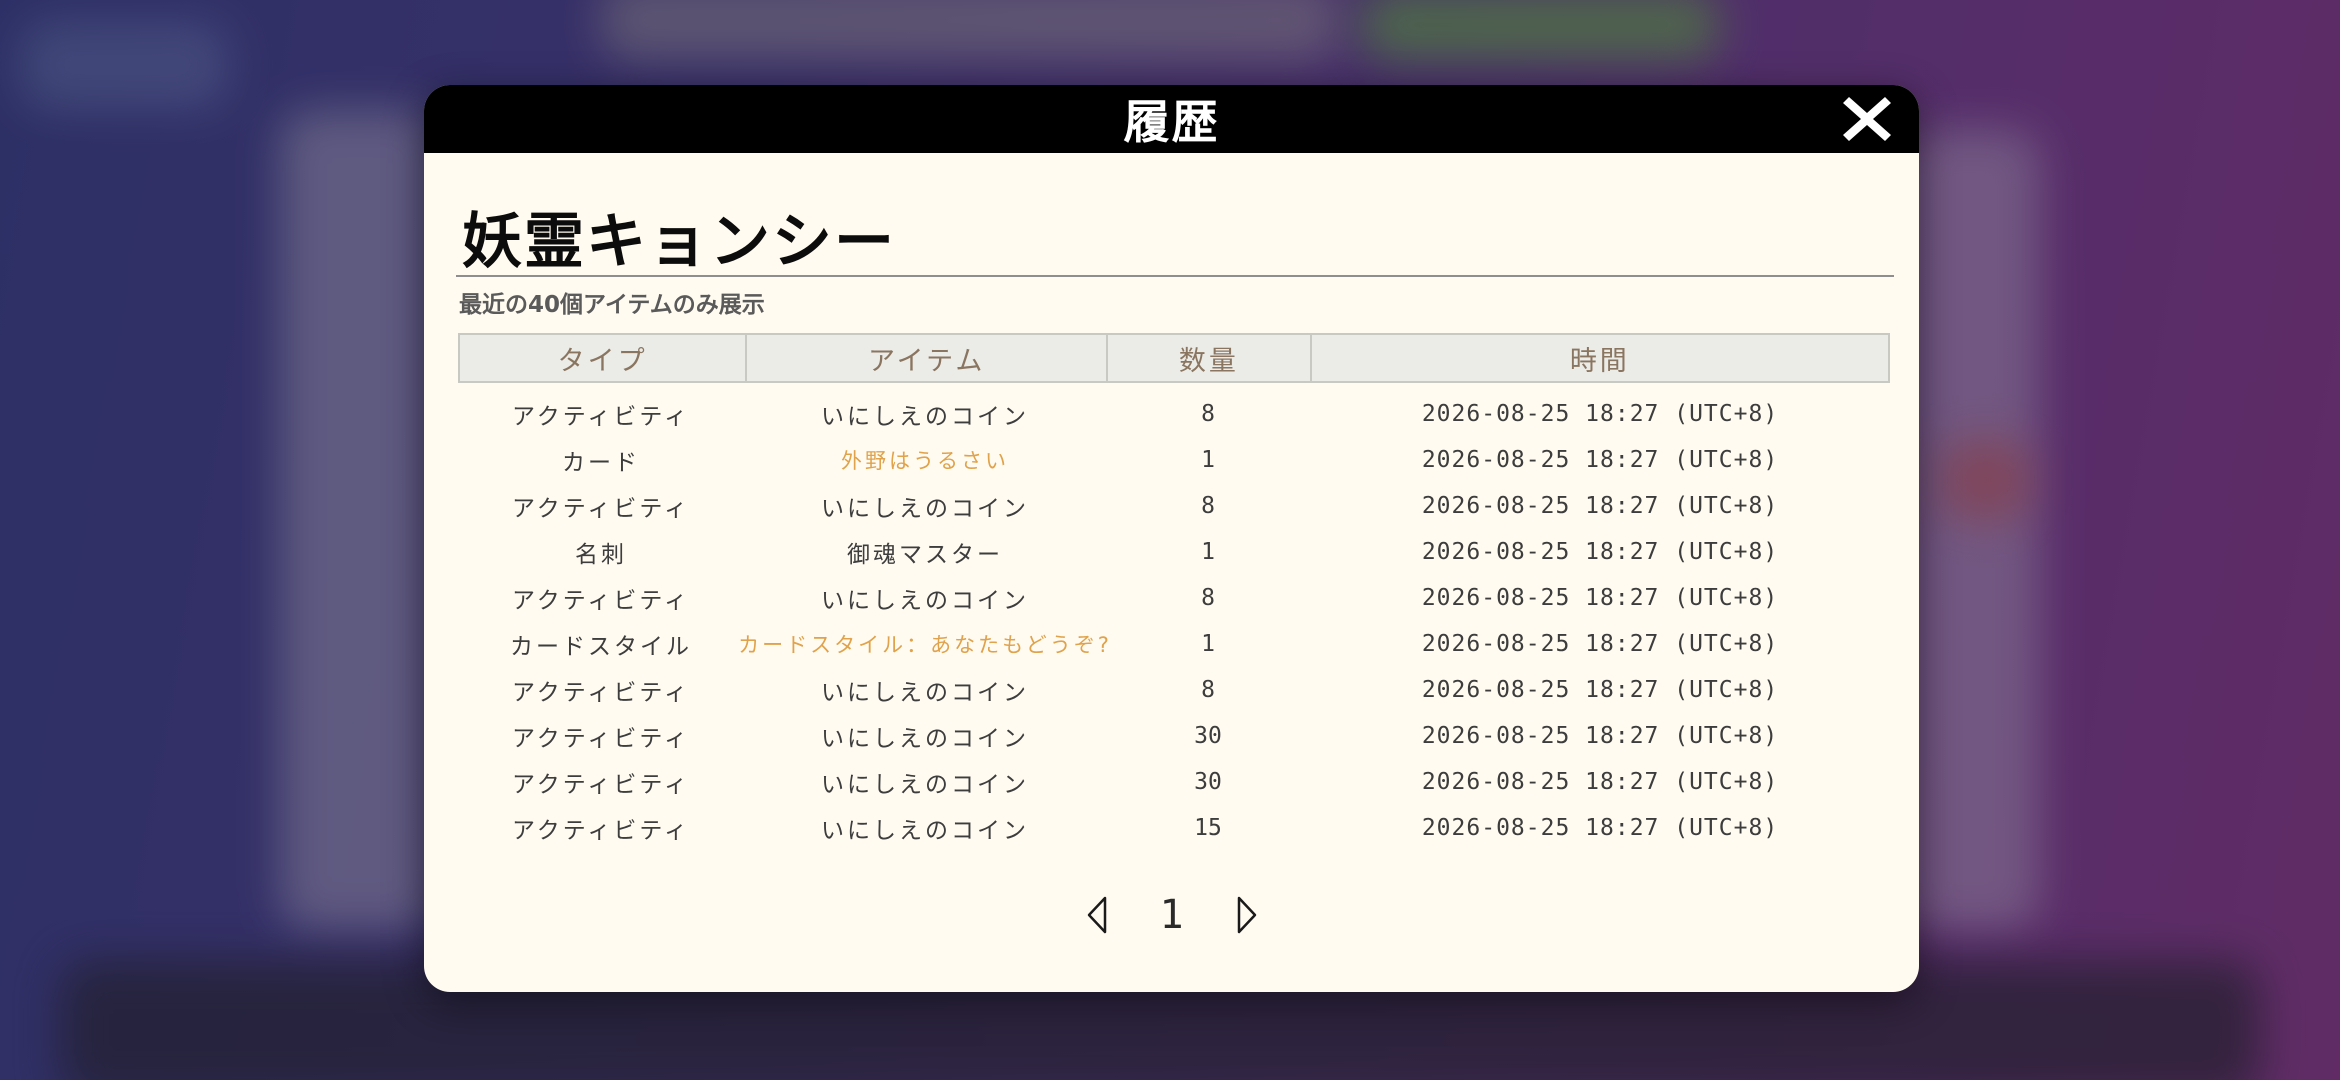 The height and width of the screenshot is (1080, 2340). What do you see at coordinates (925, 555) in the screenshot?
I see `cell-item: 御魂マスター` at bounding box center [925, 555].